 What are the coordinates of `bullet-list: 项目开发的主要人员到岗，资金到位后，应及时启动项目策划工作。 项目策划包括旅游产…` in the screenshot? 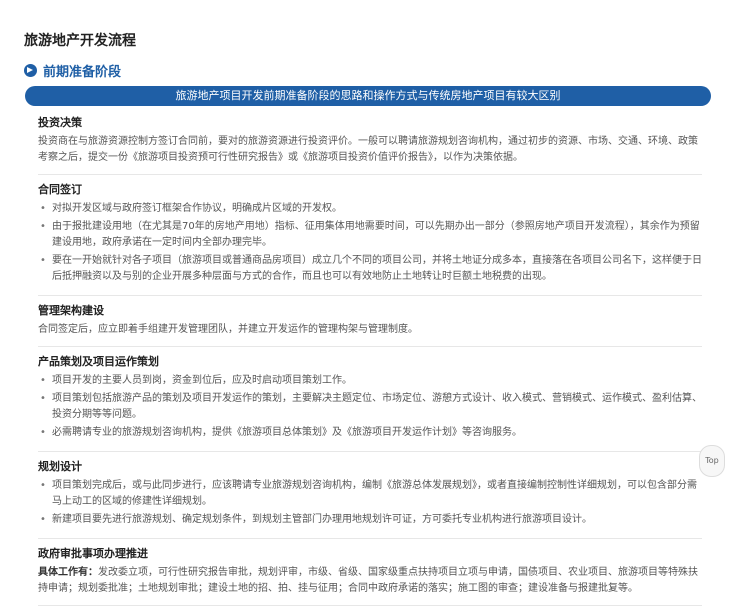 It's located at (370, 407).